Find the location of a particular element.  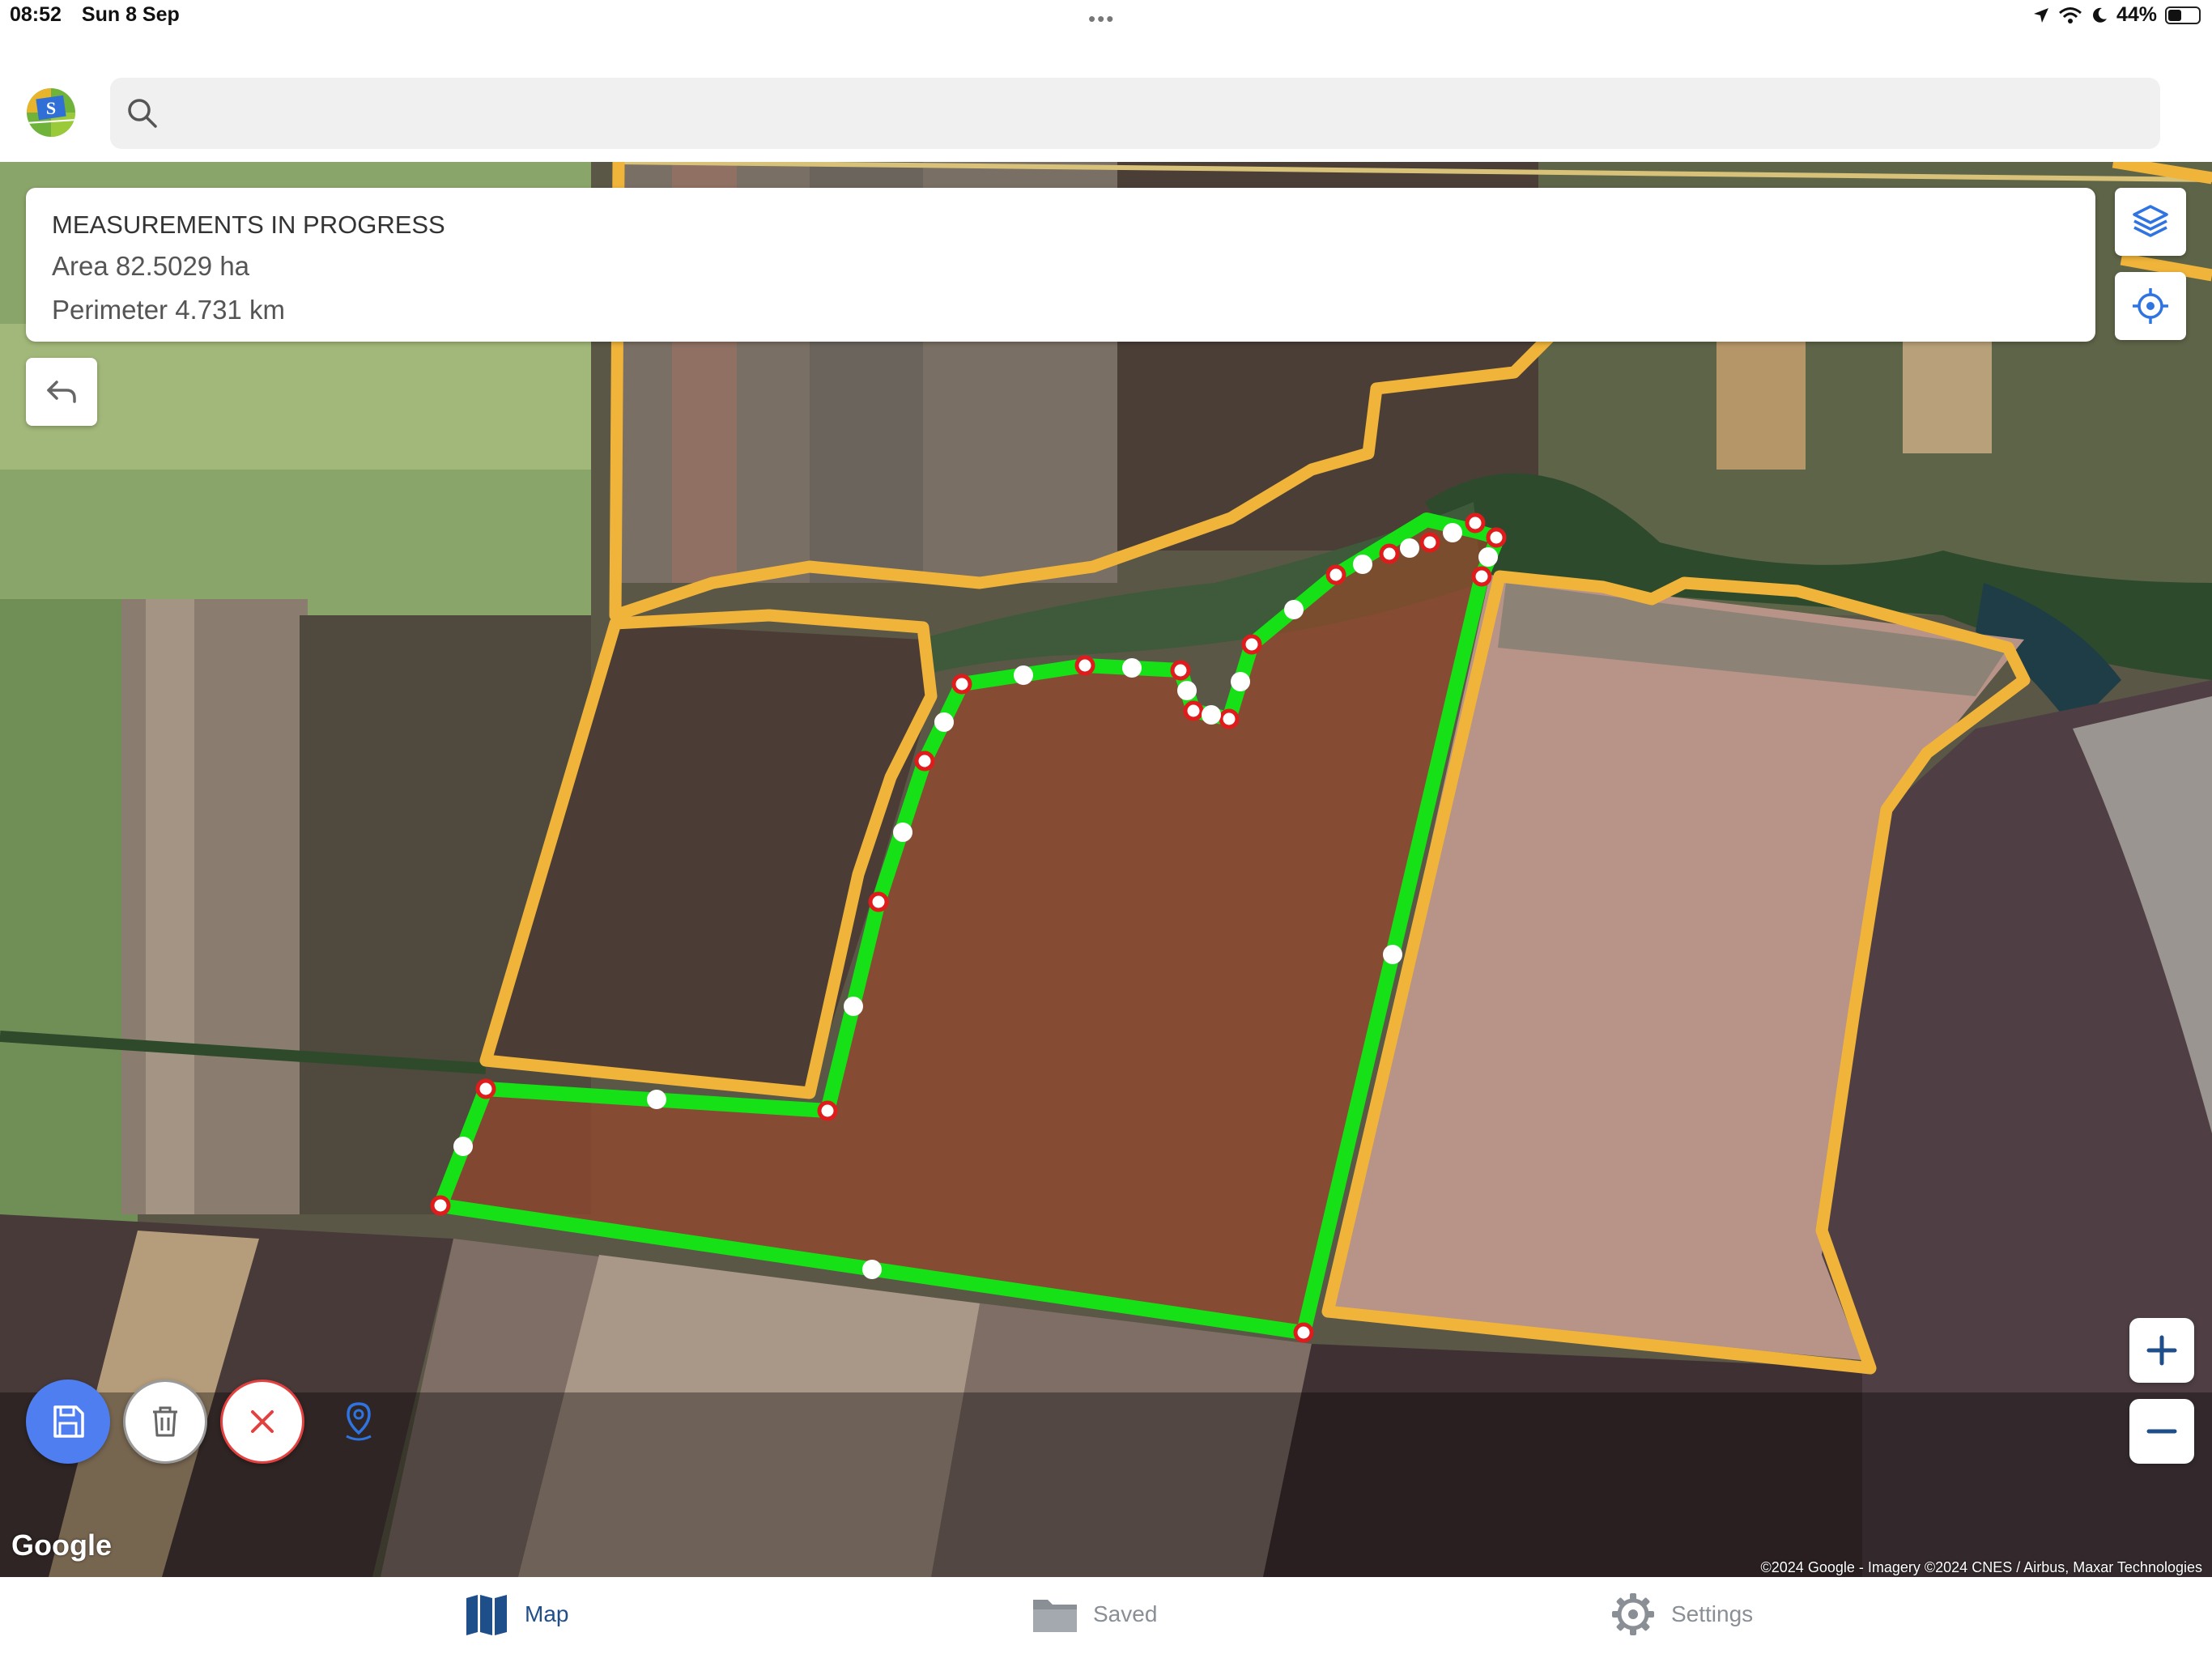

undo-icon is located at coordinates (62, 391).